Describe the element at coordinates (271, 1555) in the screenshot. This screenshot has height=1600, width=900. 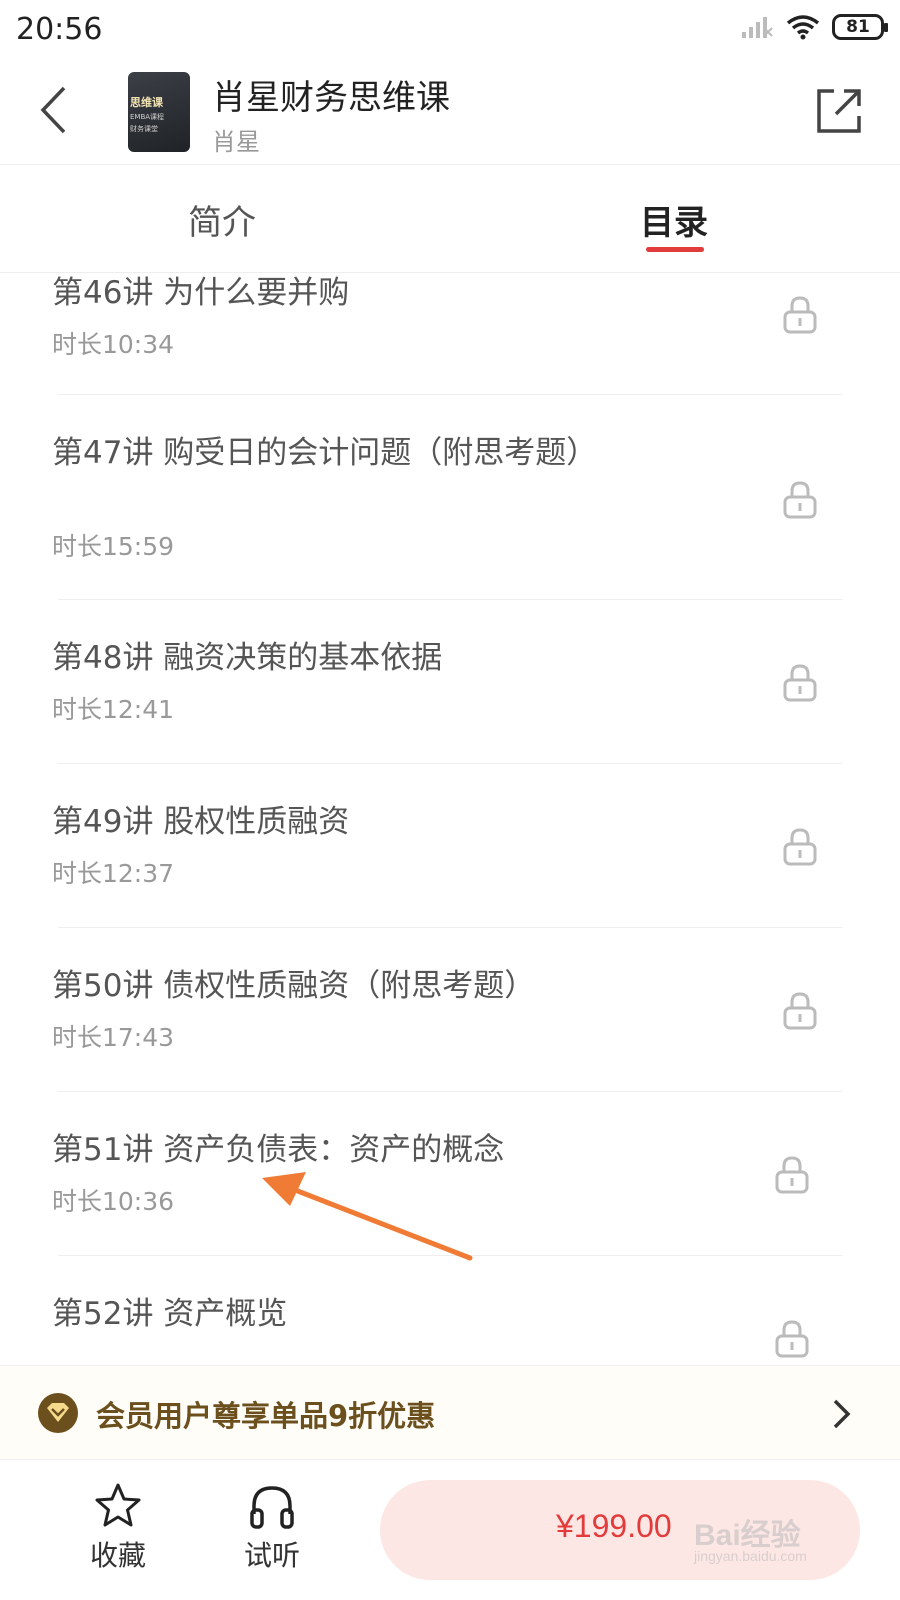
I see `trial-listen-label: 试听` at that location.